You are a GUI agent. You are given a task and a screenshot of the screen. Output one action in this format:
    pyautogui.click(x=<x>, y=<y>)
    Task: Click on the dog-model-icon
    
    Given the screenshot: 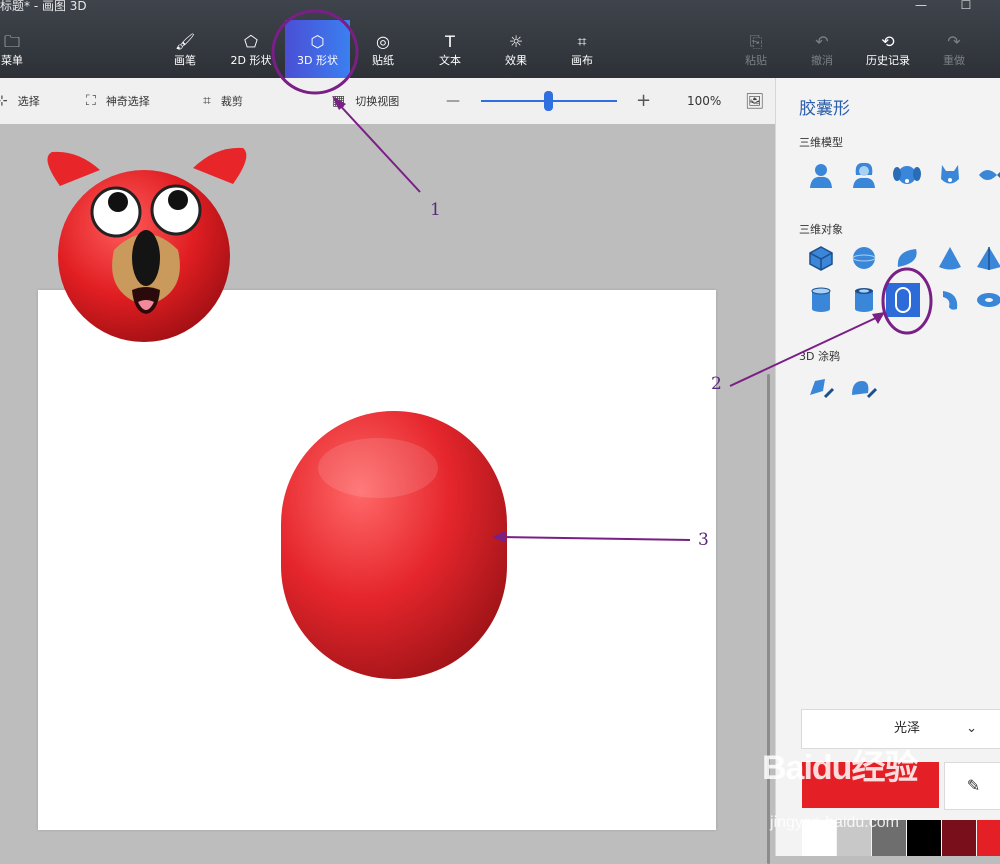 What is the action you would take?
    pyautogui.click(x=907, y=175)
    